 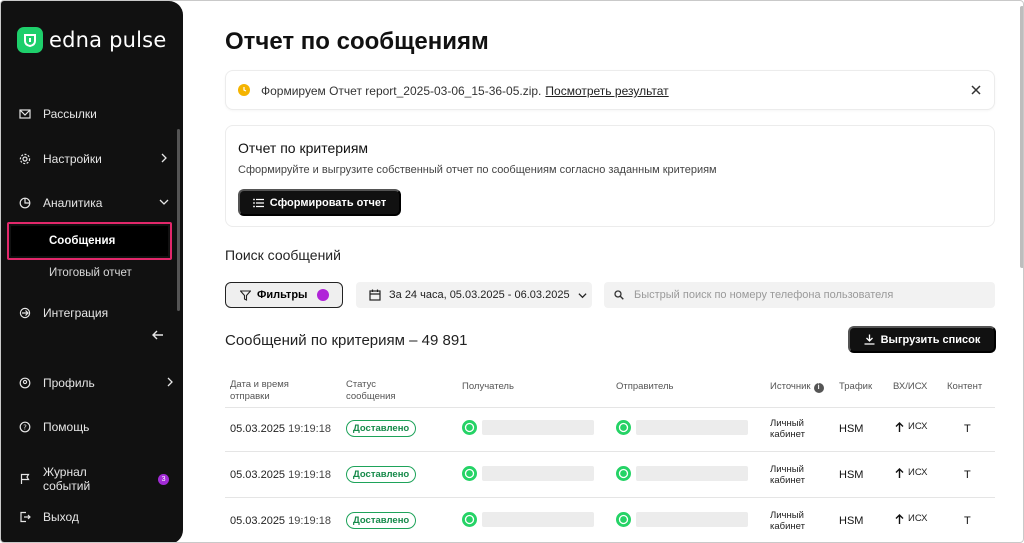 I want to click on column-header-direction: ВХ/ИСХ, so click(x=910, y=387).